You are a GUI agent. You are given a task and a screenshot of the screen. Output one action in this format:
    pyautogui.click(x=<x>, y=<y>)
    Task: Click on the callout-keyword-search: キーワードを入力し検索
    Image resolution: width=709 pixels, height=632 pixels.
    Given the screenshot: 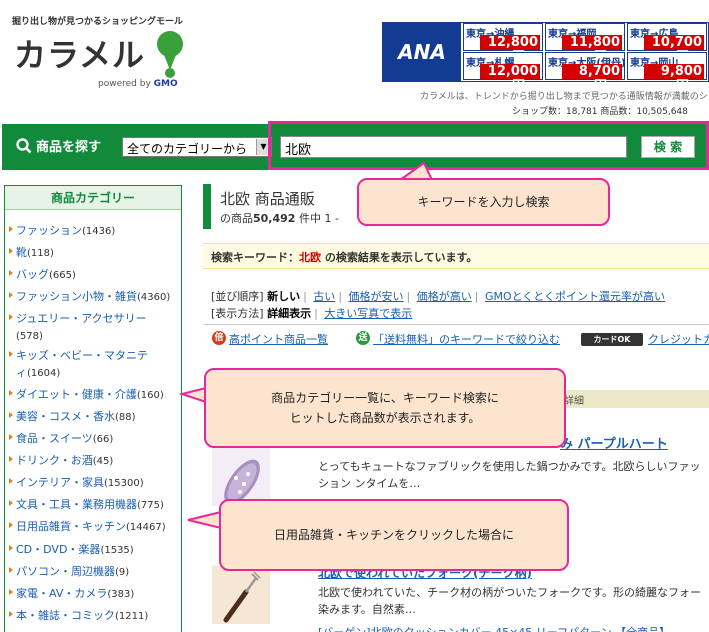 What is the action you would take?
    pyautogui.click(x=483, y=202)
    